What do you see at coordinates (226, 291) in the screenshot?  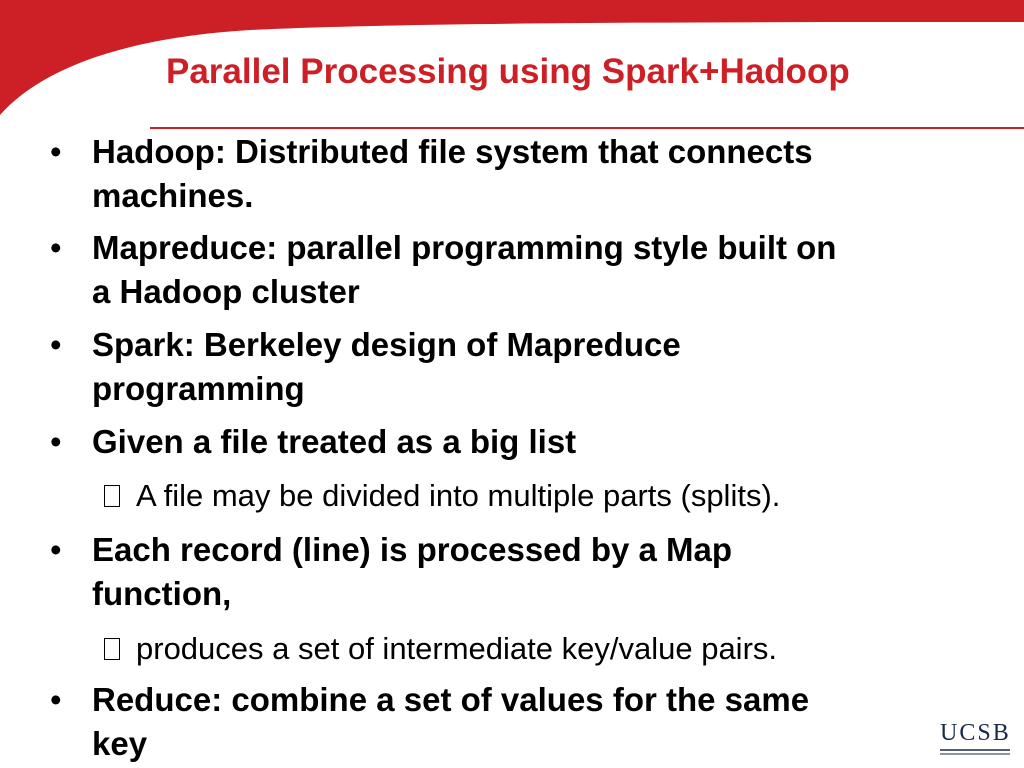 I see `bullet-line: a Hadoop cluster` at bounding box center [226, 291].